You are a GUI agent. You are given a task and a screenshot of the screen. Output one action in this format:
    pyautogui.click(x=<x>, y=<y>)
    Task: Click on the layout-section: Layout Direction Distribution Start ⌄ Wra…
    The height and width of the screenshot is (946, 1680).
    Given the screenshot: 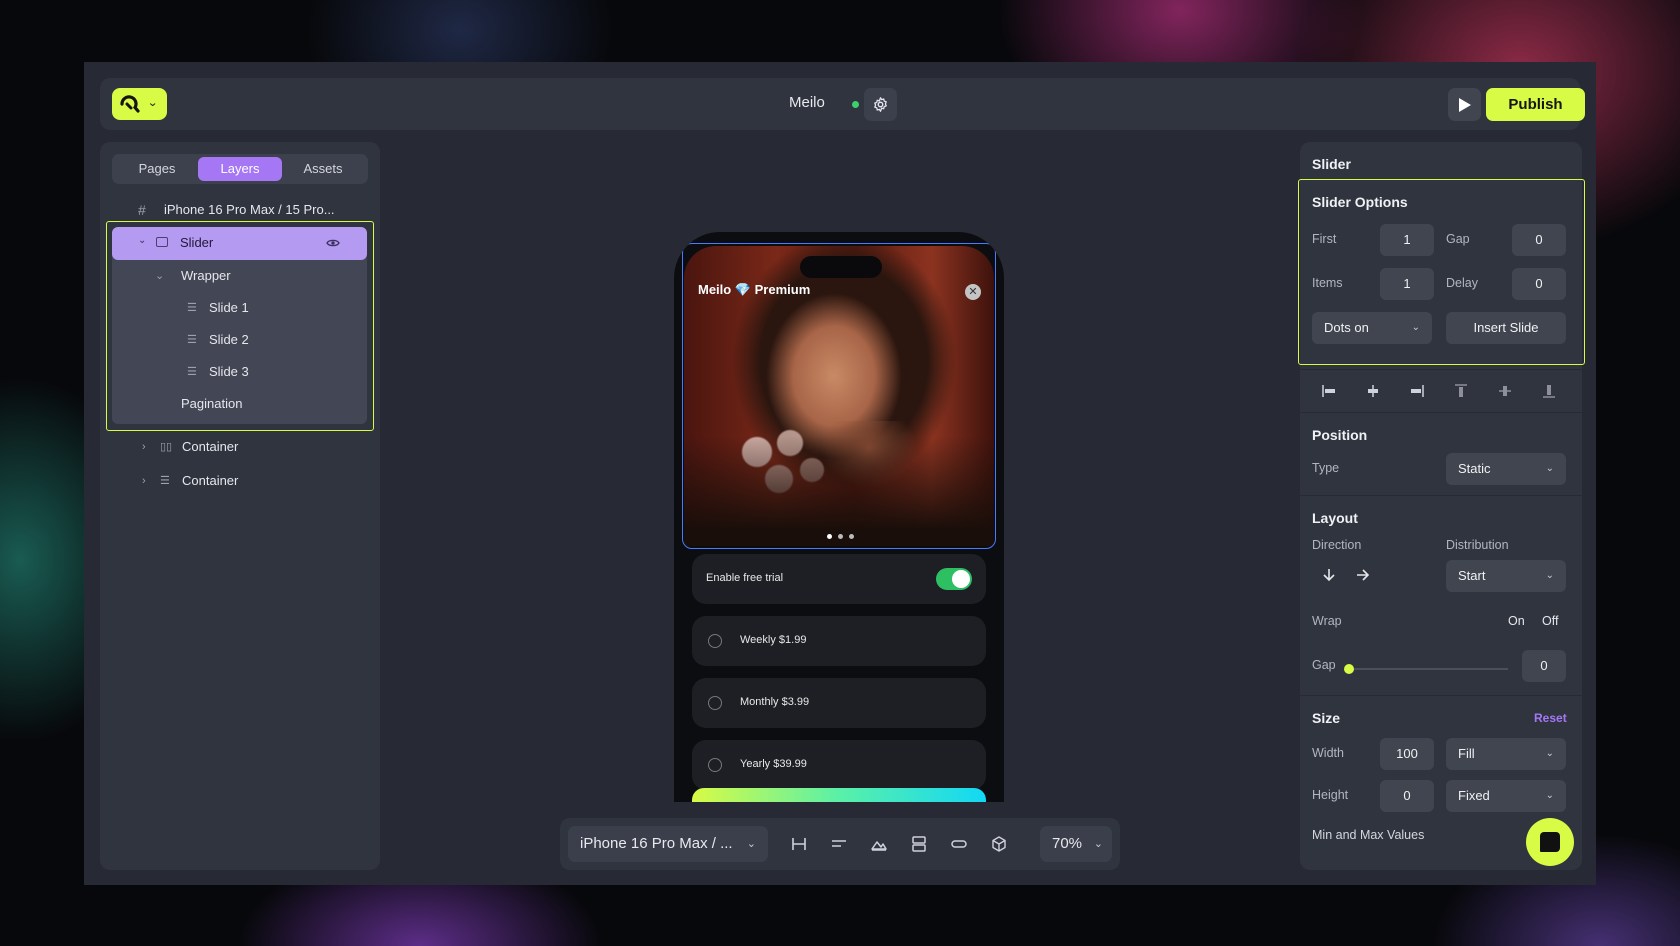 What is the action you would take?
    pyautogui.click(x=1441, y=596)
    